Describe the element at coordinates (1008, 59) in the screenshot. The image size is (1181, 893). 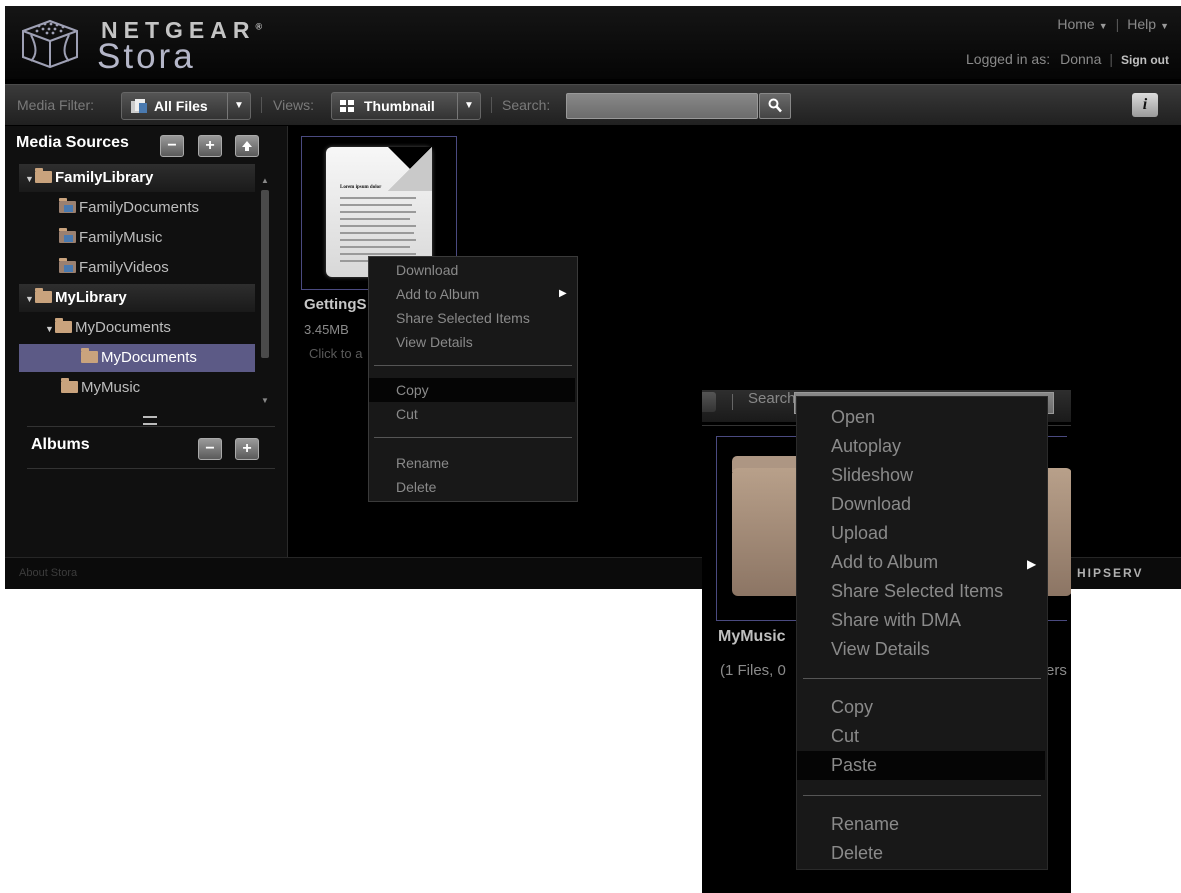
I see `logged-in-label: Logged in as:` at that location.